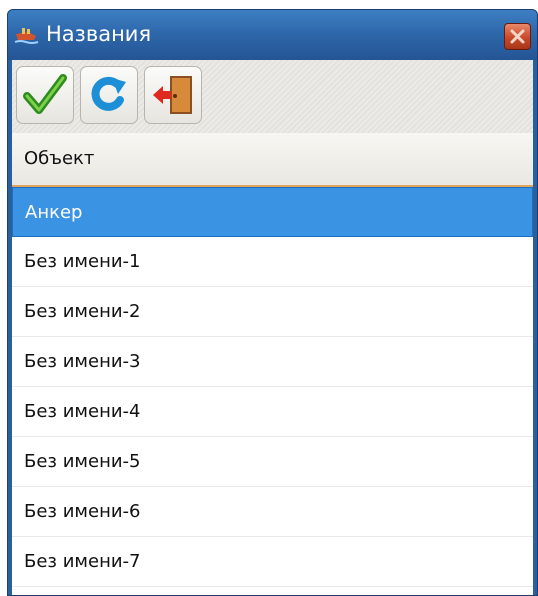 The width and height of the screenshot is (538, 596). I want to click on table-row: Анкер, so click(272, 212).